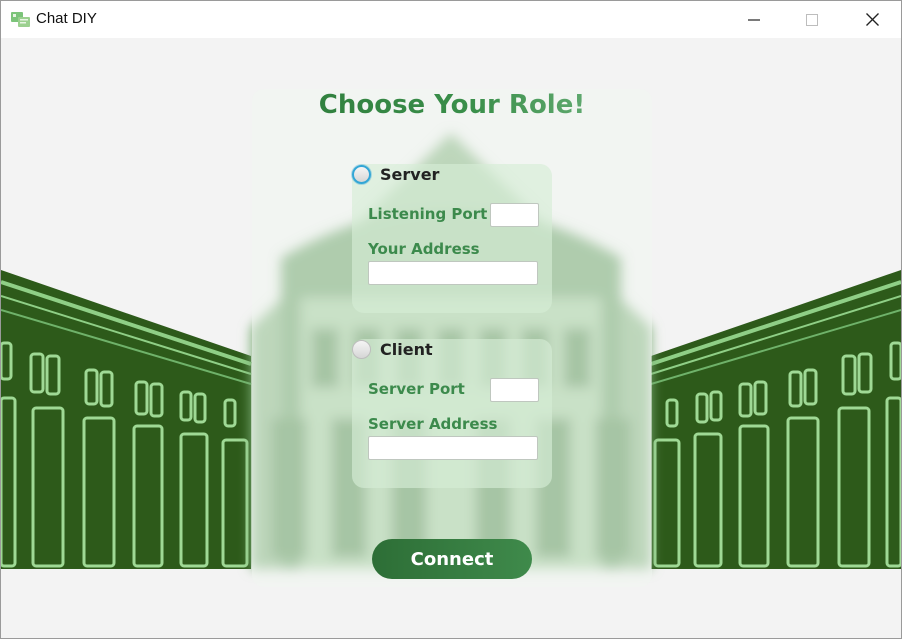 The width and height of the screenshot is (902, 639). I want to click on minimize-button, so click(754, 19).